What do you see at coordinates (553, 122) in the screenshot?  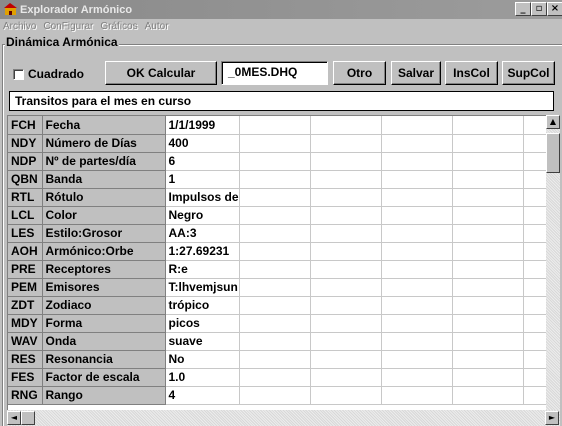 I see `scroll-up-button: ▲` at bounding box center [553, 122].